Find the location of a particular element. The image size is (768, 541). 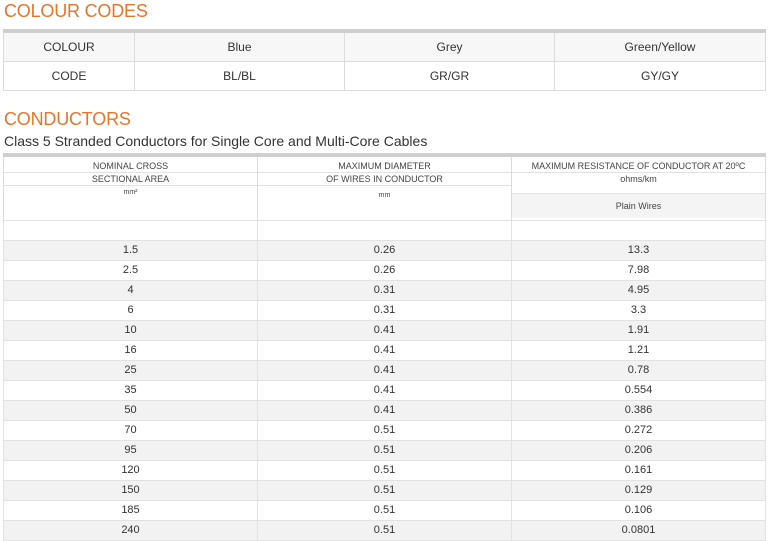

cell-resistance: 0.554 is located at coordinates (638, 390).